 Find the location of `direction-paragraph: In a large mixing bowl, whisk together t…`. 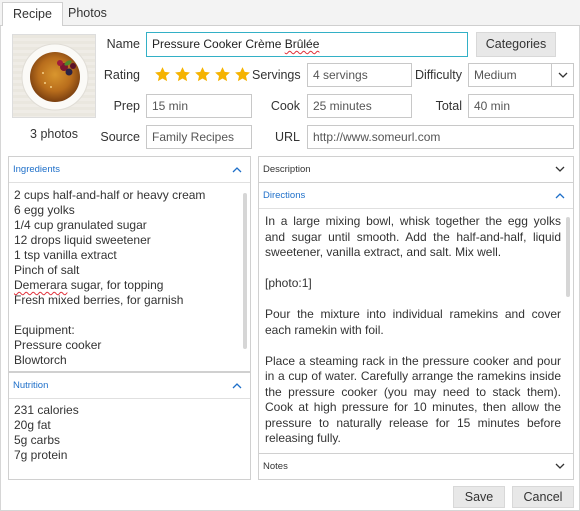

direction-paragraph: In a large mixing bowl, whisk together t… is located at coordinates (413, 236).